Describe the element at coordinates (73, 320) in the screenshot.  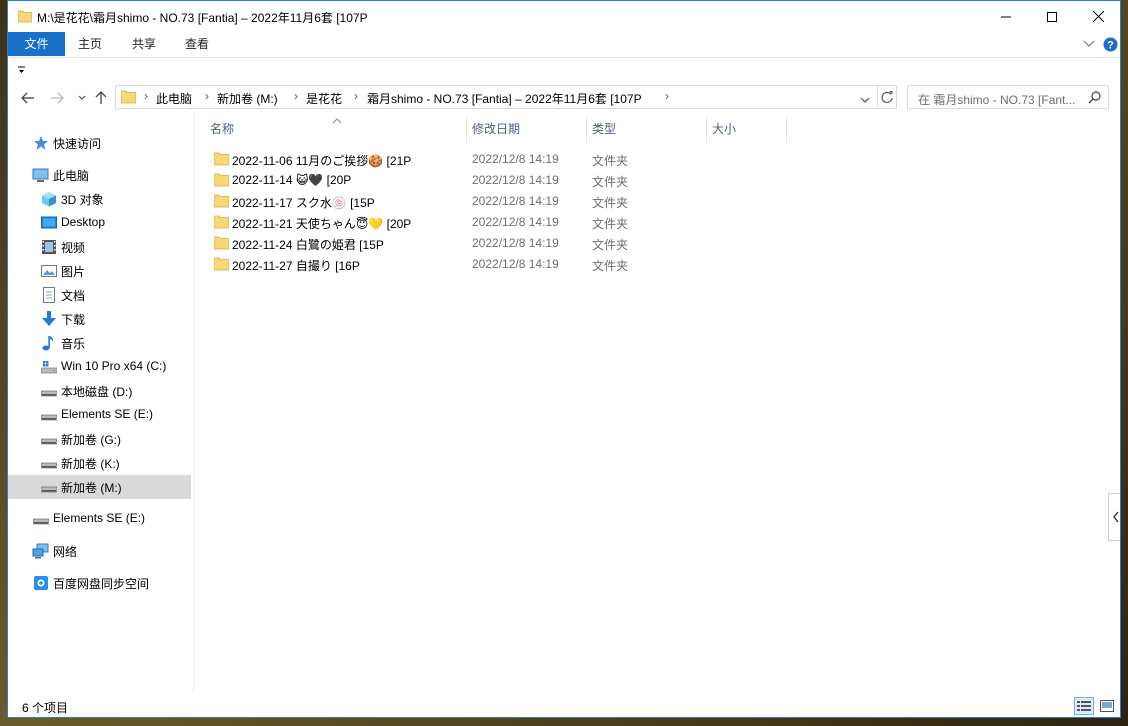
I see `sidebar-item-label: 下载` at that location.